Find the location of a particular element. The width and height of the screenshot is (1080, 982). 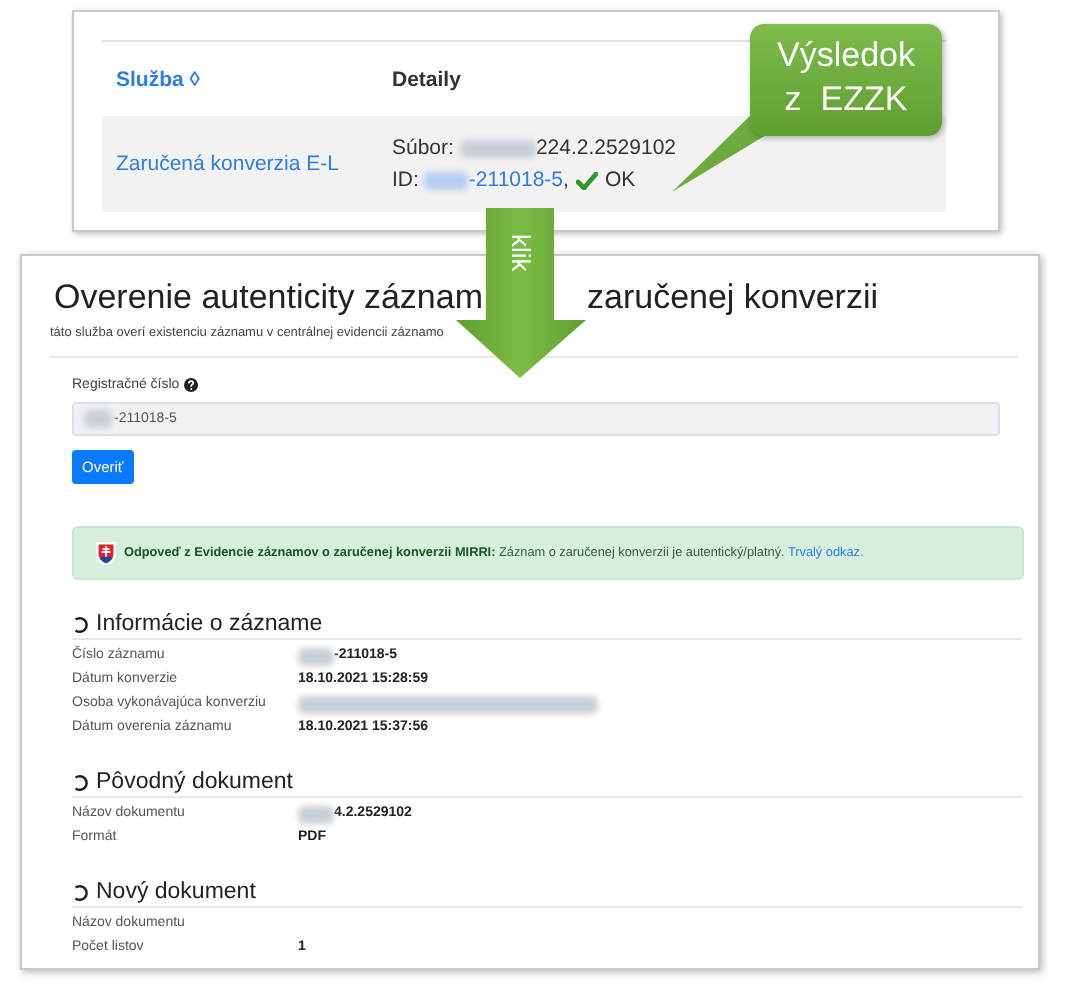

file-name: 224.2.2529102 is located at coordinates (606, 149).